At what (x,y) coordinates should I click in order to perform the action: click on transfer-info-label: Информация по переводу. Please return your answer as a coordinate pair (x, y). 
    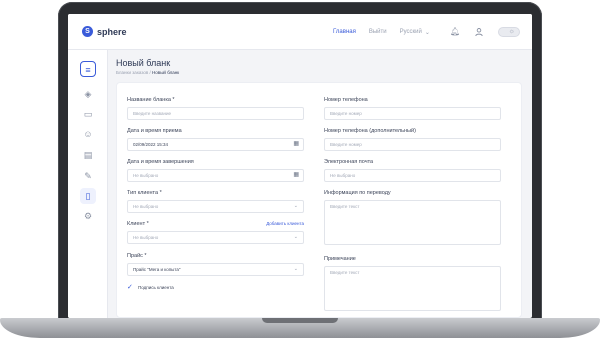
    Looking at the image, I should click on (357, 193).